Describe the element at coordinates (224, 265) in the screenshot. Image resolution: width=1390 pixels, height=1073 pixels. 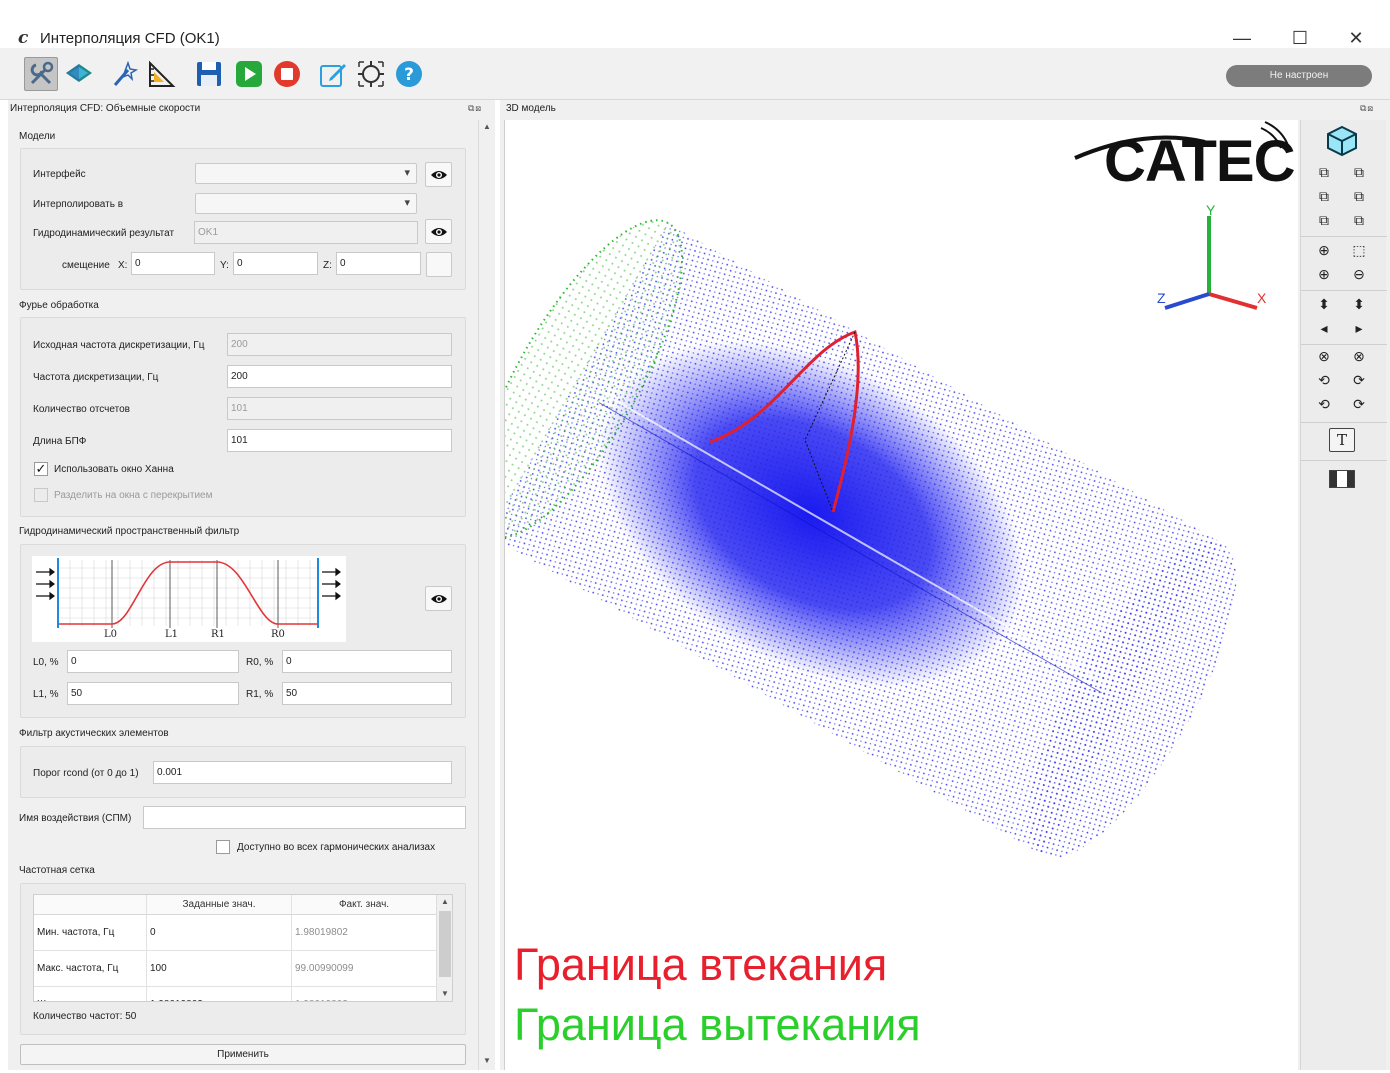
I see `offset-y-label: Y:` at that location.